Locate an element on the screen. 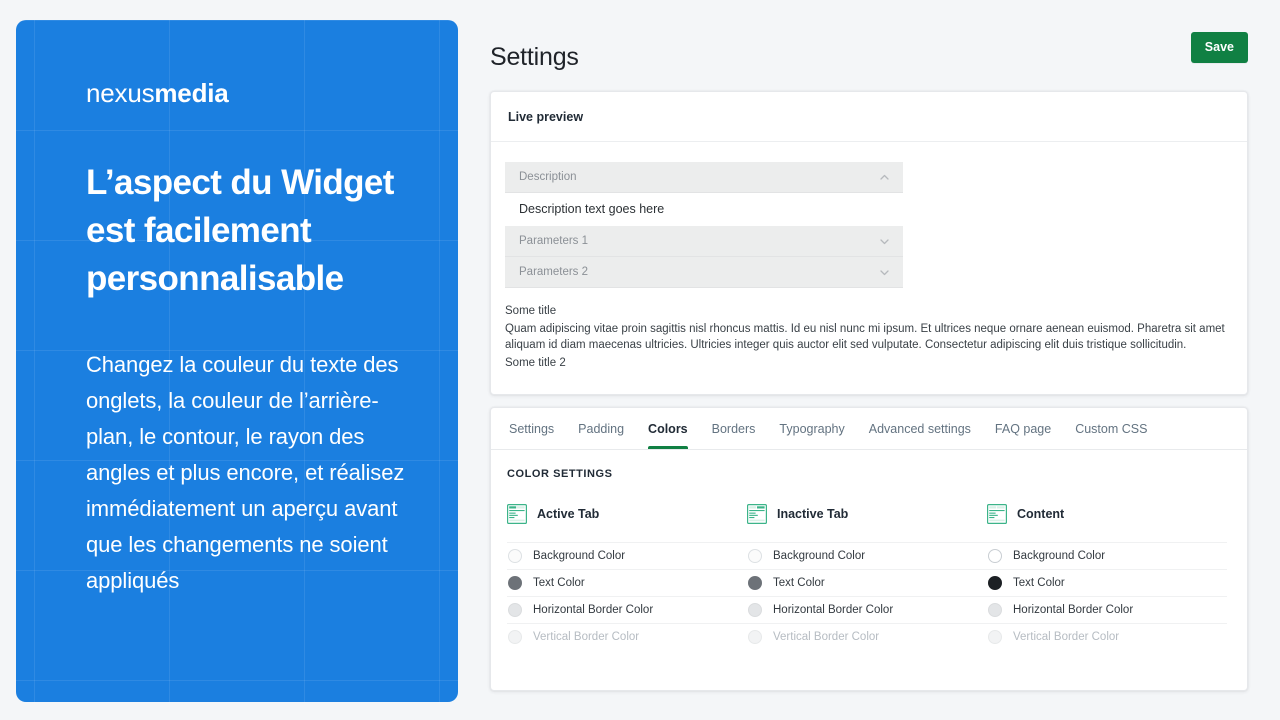 The image size is (1280, 720). tab-custom-css: Custom CSS is located at coordinates (1111, 428).